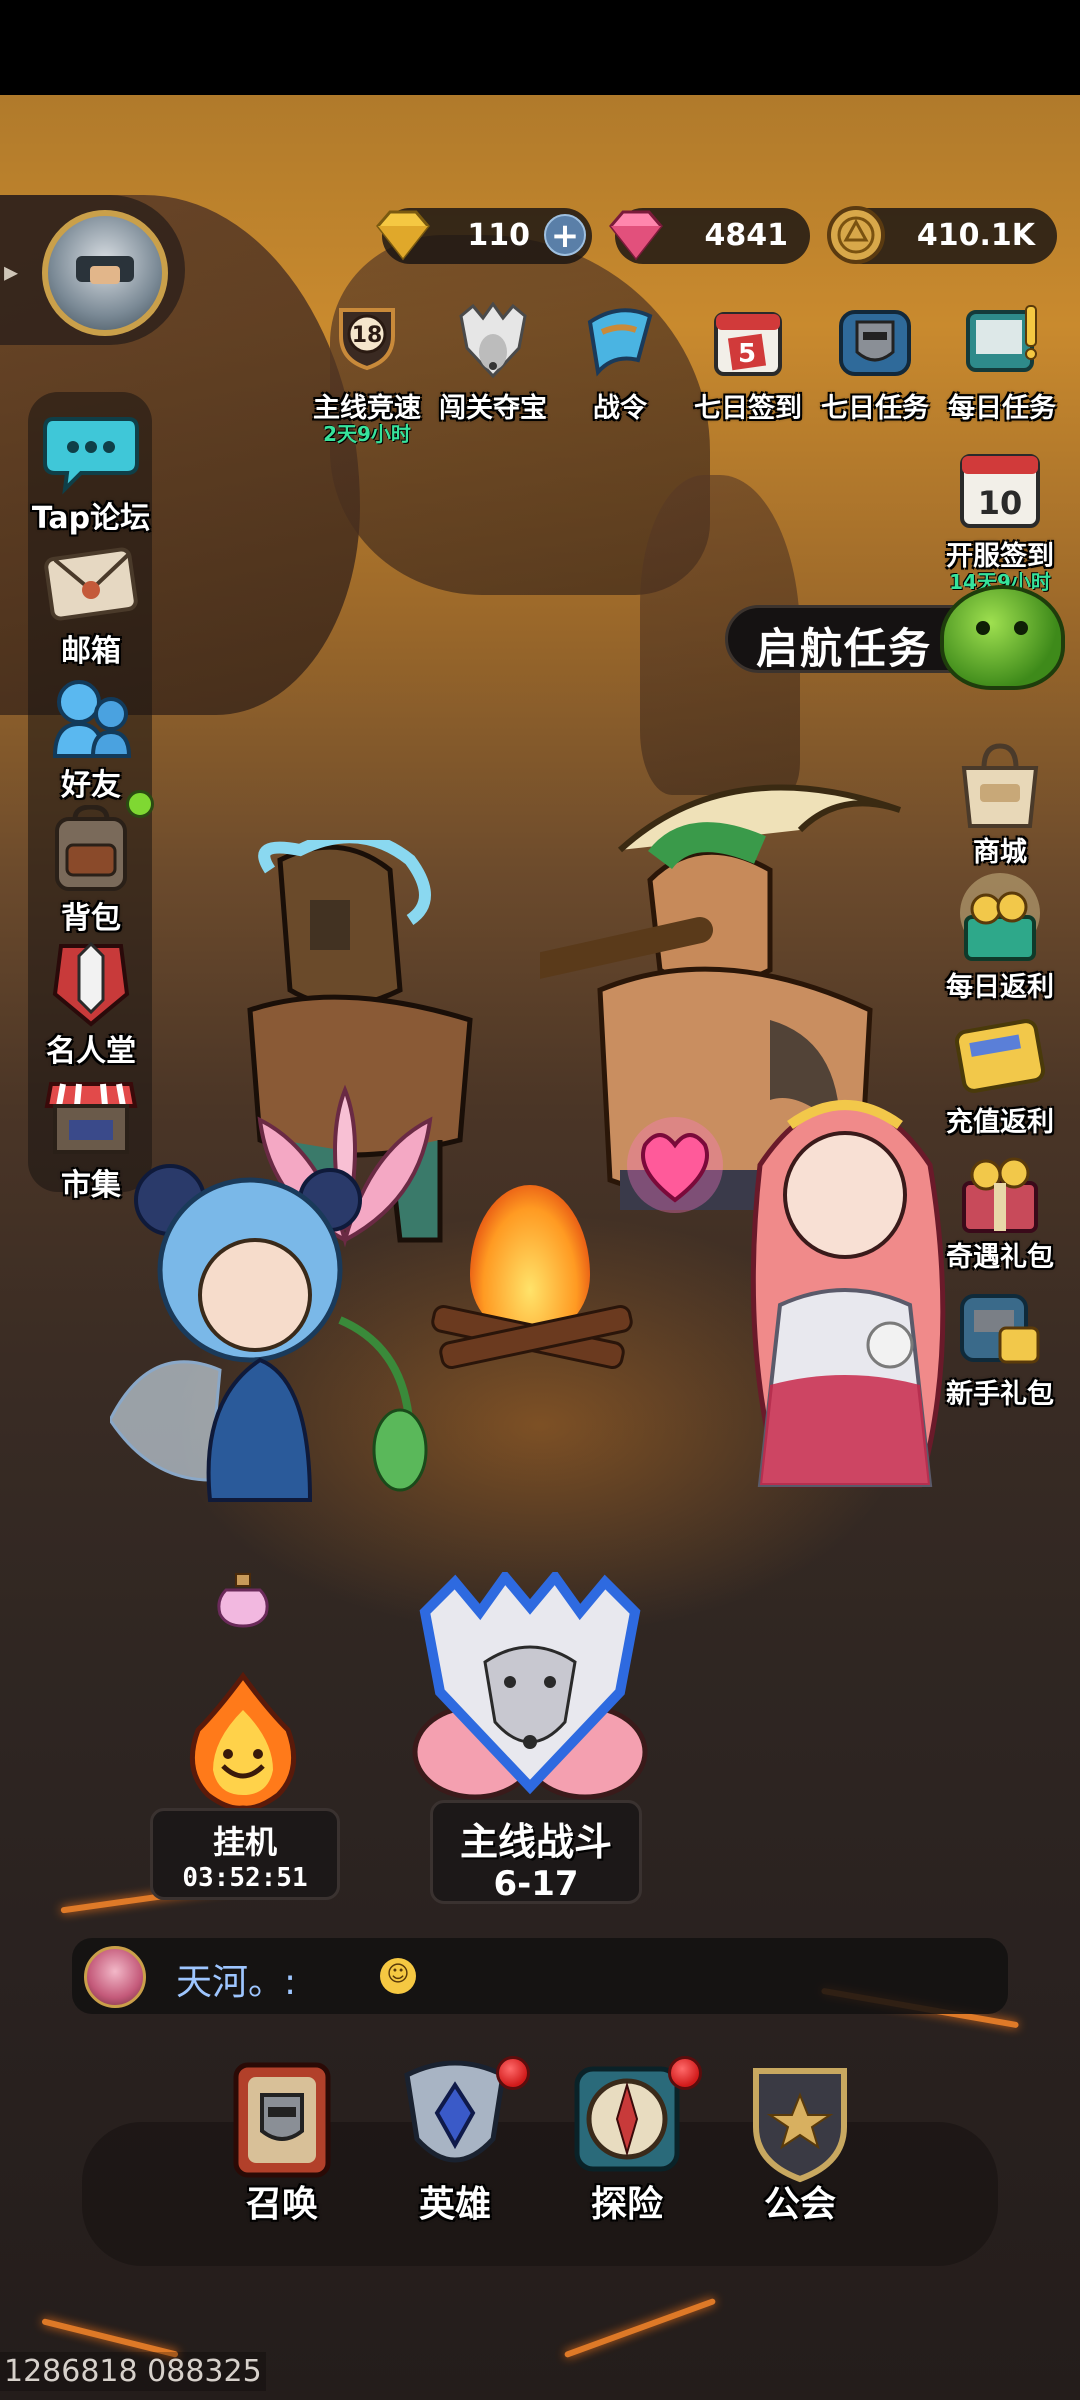  I want to click on event-battle-pass: 战令, so click(620, 367).